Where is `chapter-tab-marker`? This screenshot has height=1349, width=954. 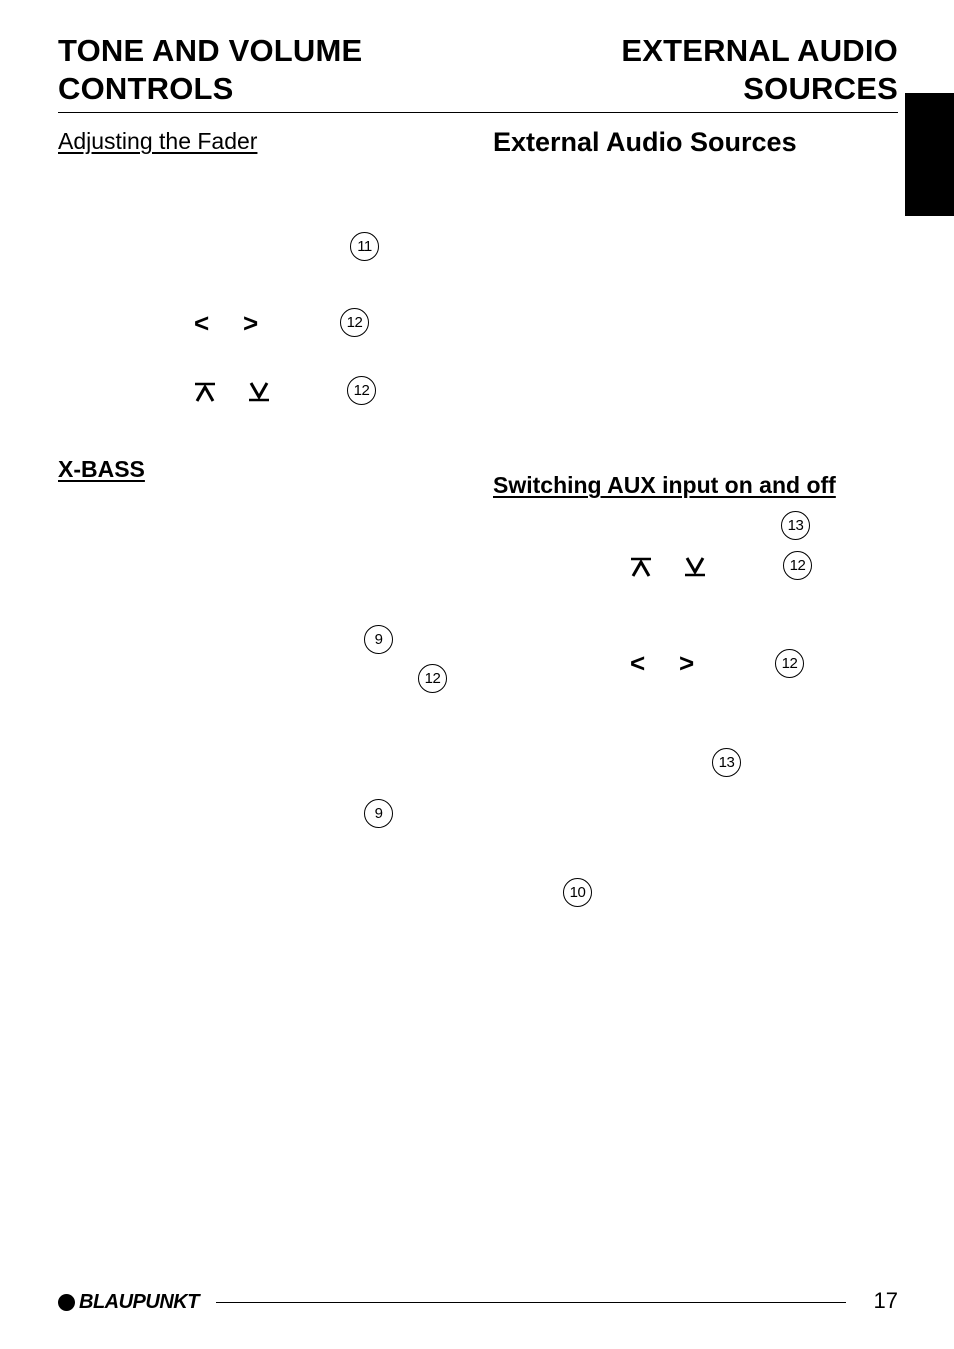
chapter-tab-marker is located at coordinates (929, 154).